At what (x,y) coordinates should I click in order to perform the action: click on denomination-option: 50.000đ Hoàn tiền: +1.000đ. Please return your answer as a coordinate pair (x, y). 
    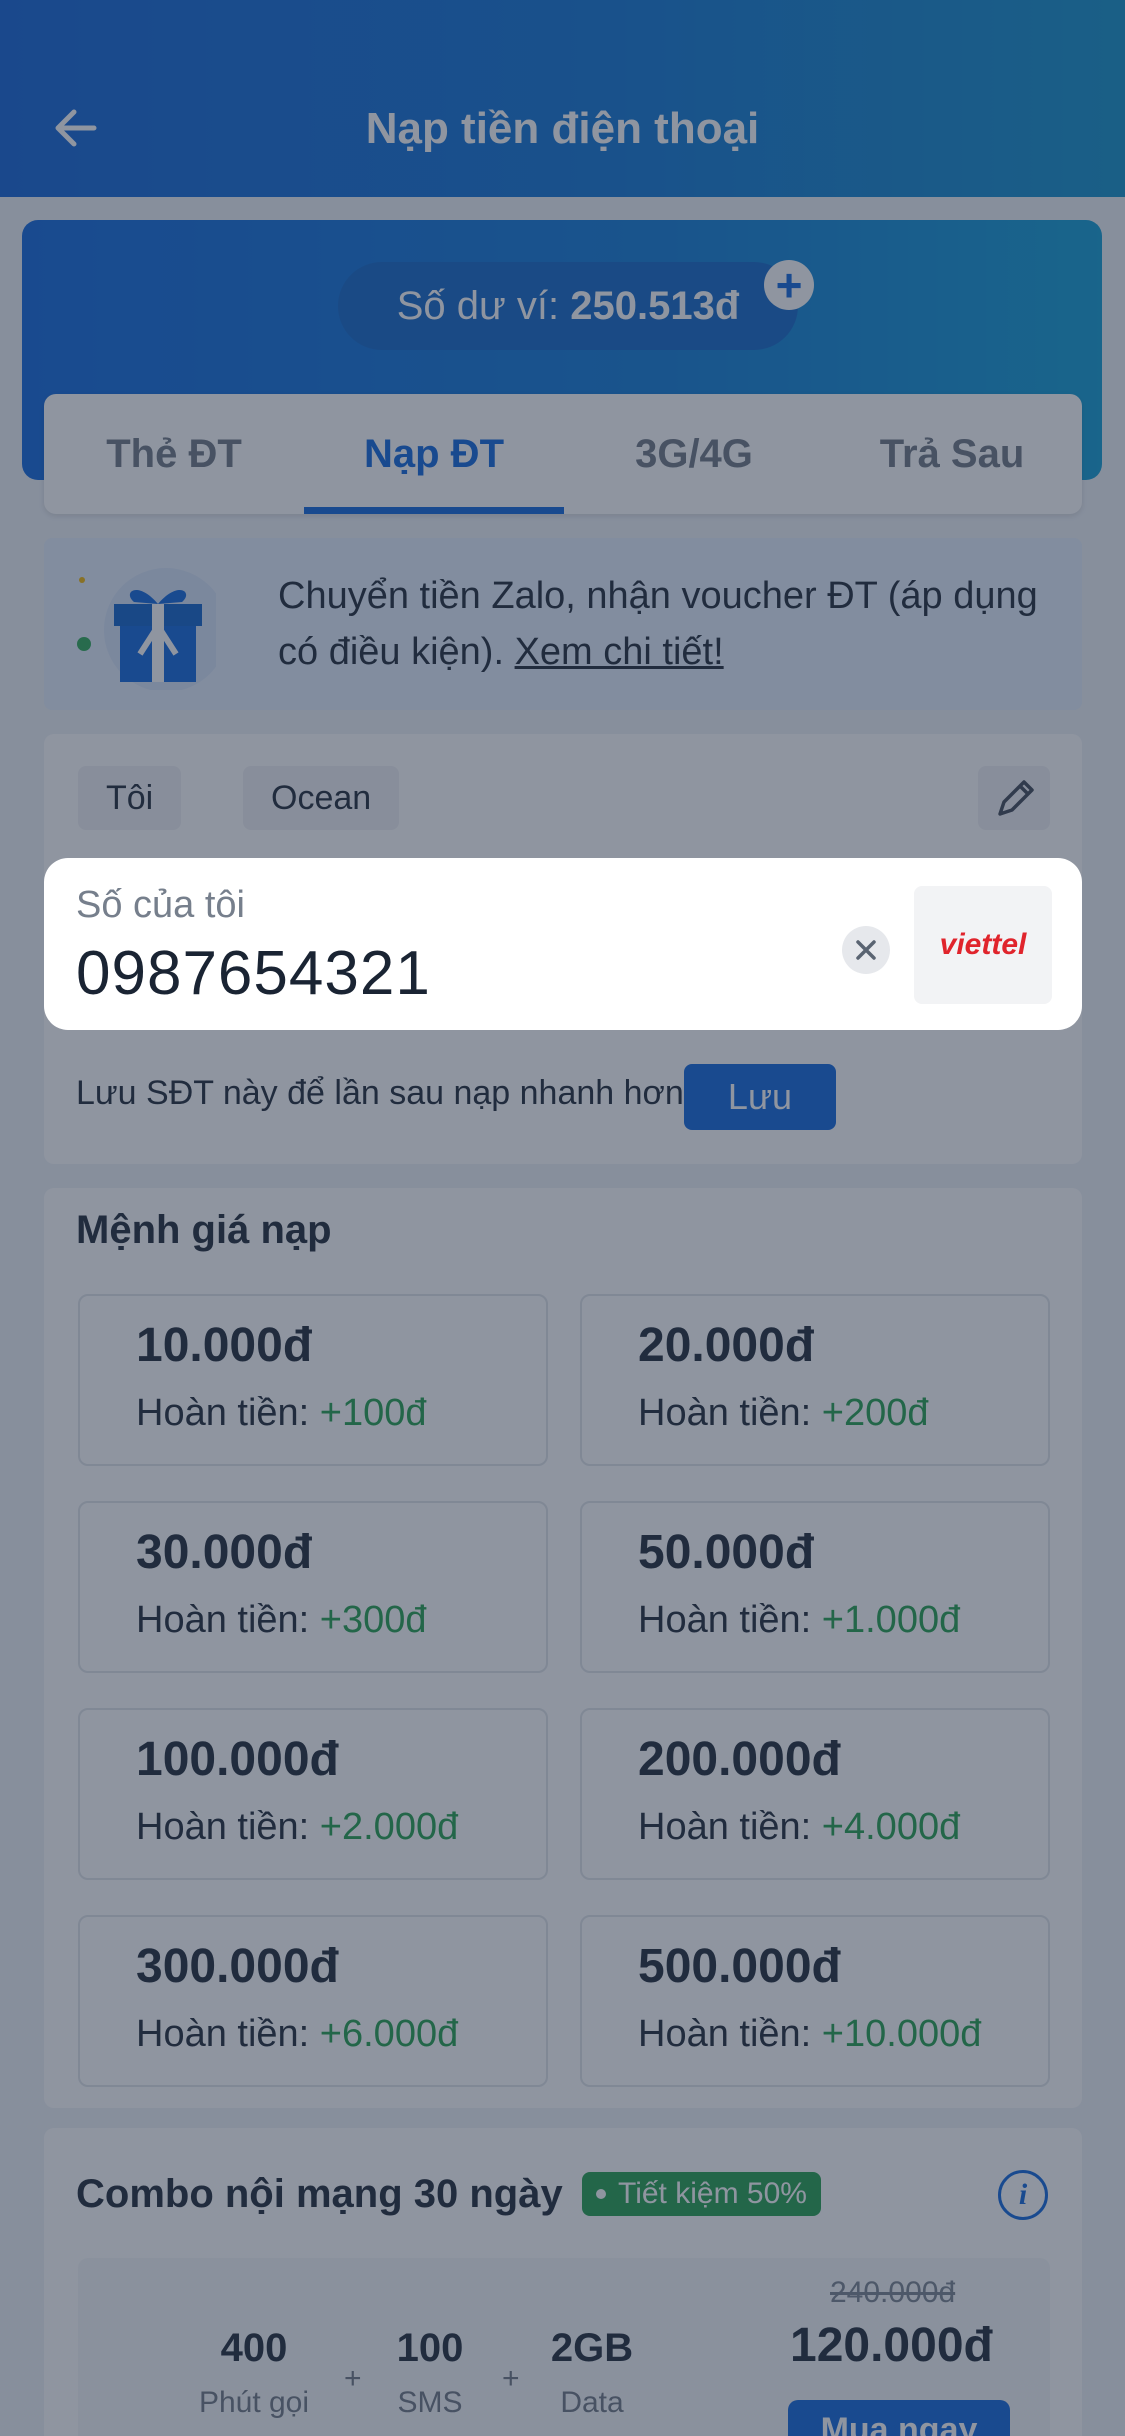
    Looking at the image, I should click on (815, 1587).